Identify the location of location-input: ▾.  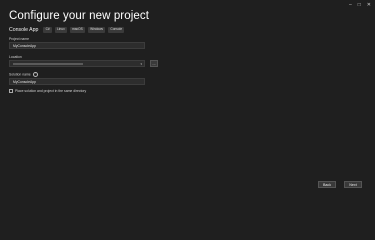
(77, 63).